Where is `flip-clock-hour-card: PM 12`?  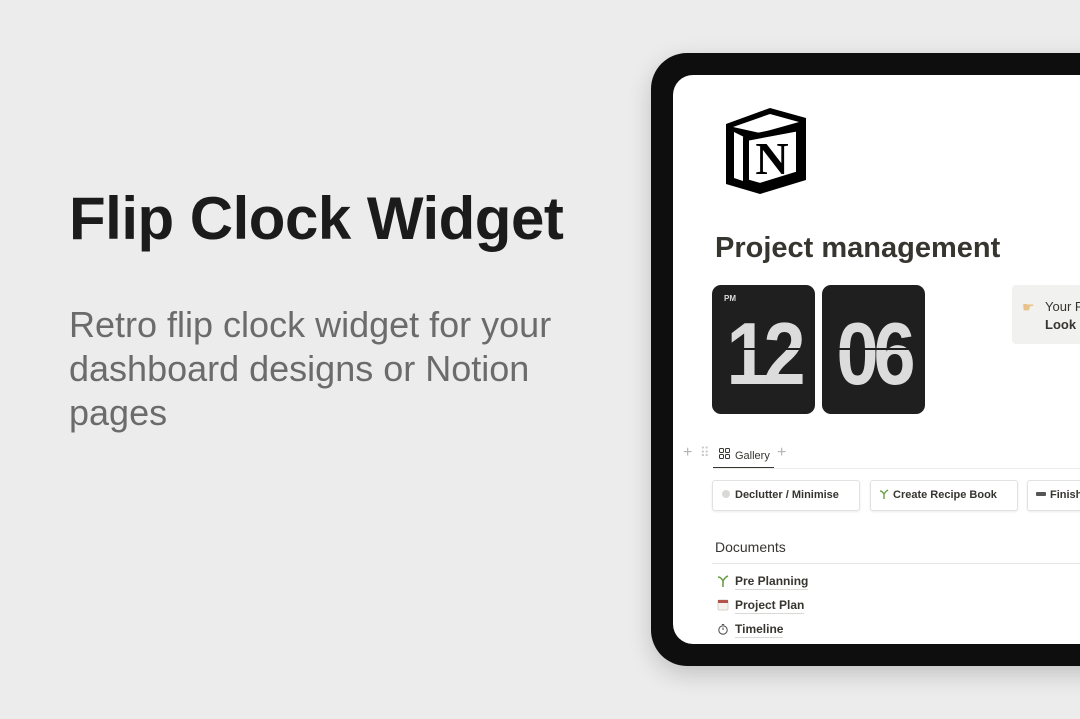
flip-clock-hour-card: PM 12 is located at coordinates (763, 349).